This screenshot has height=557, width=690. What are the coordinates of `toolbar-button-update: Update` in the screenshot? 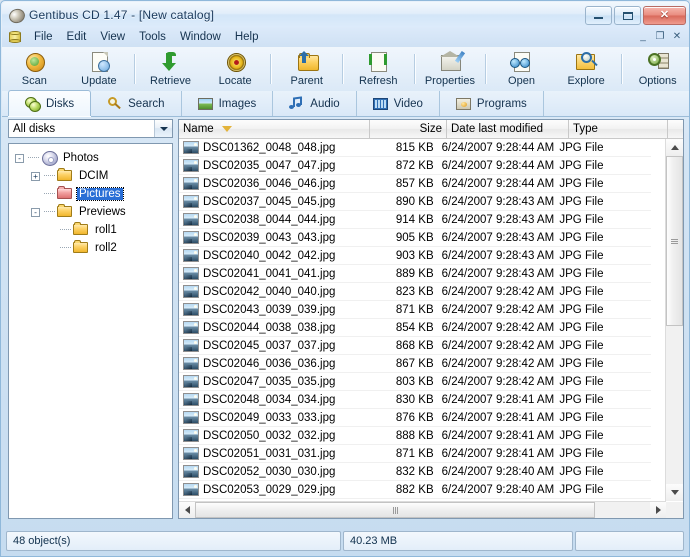 It's located at (99, 69).